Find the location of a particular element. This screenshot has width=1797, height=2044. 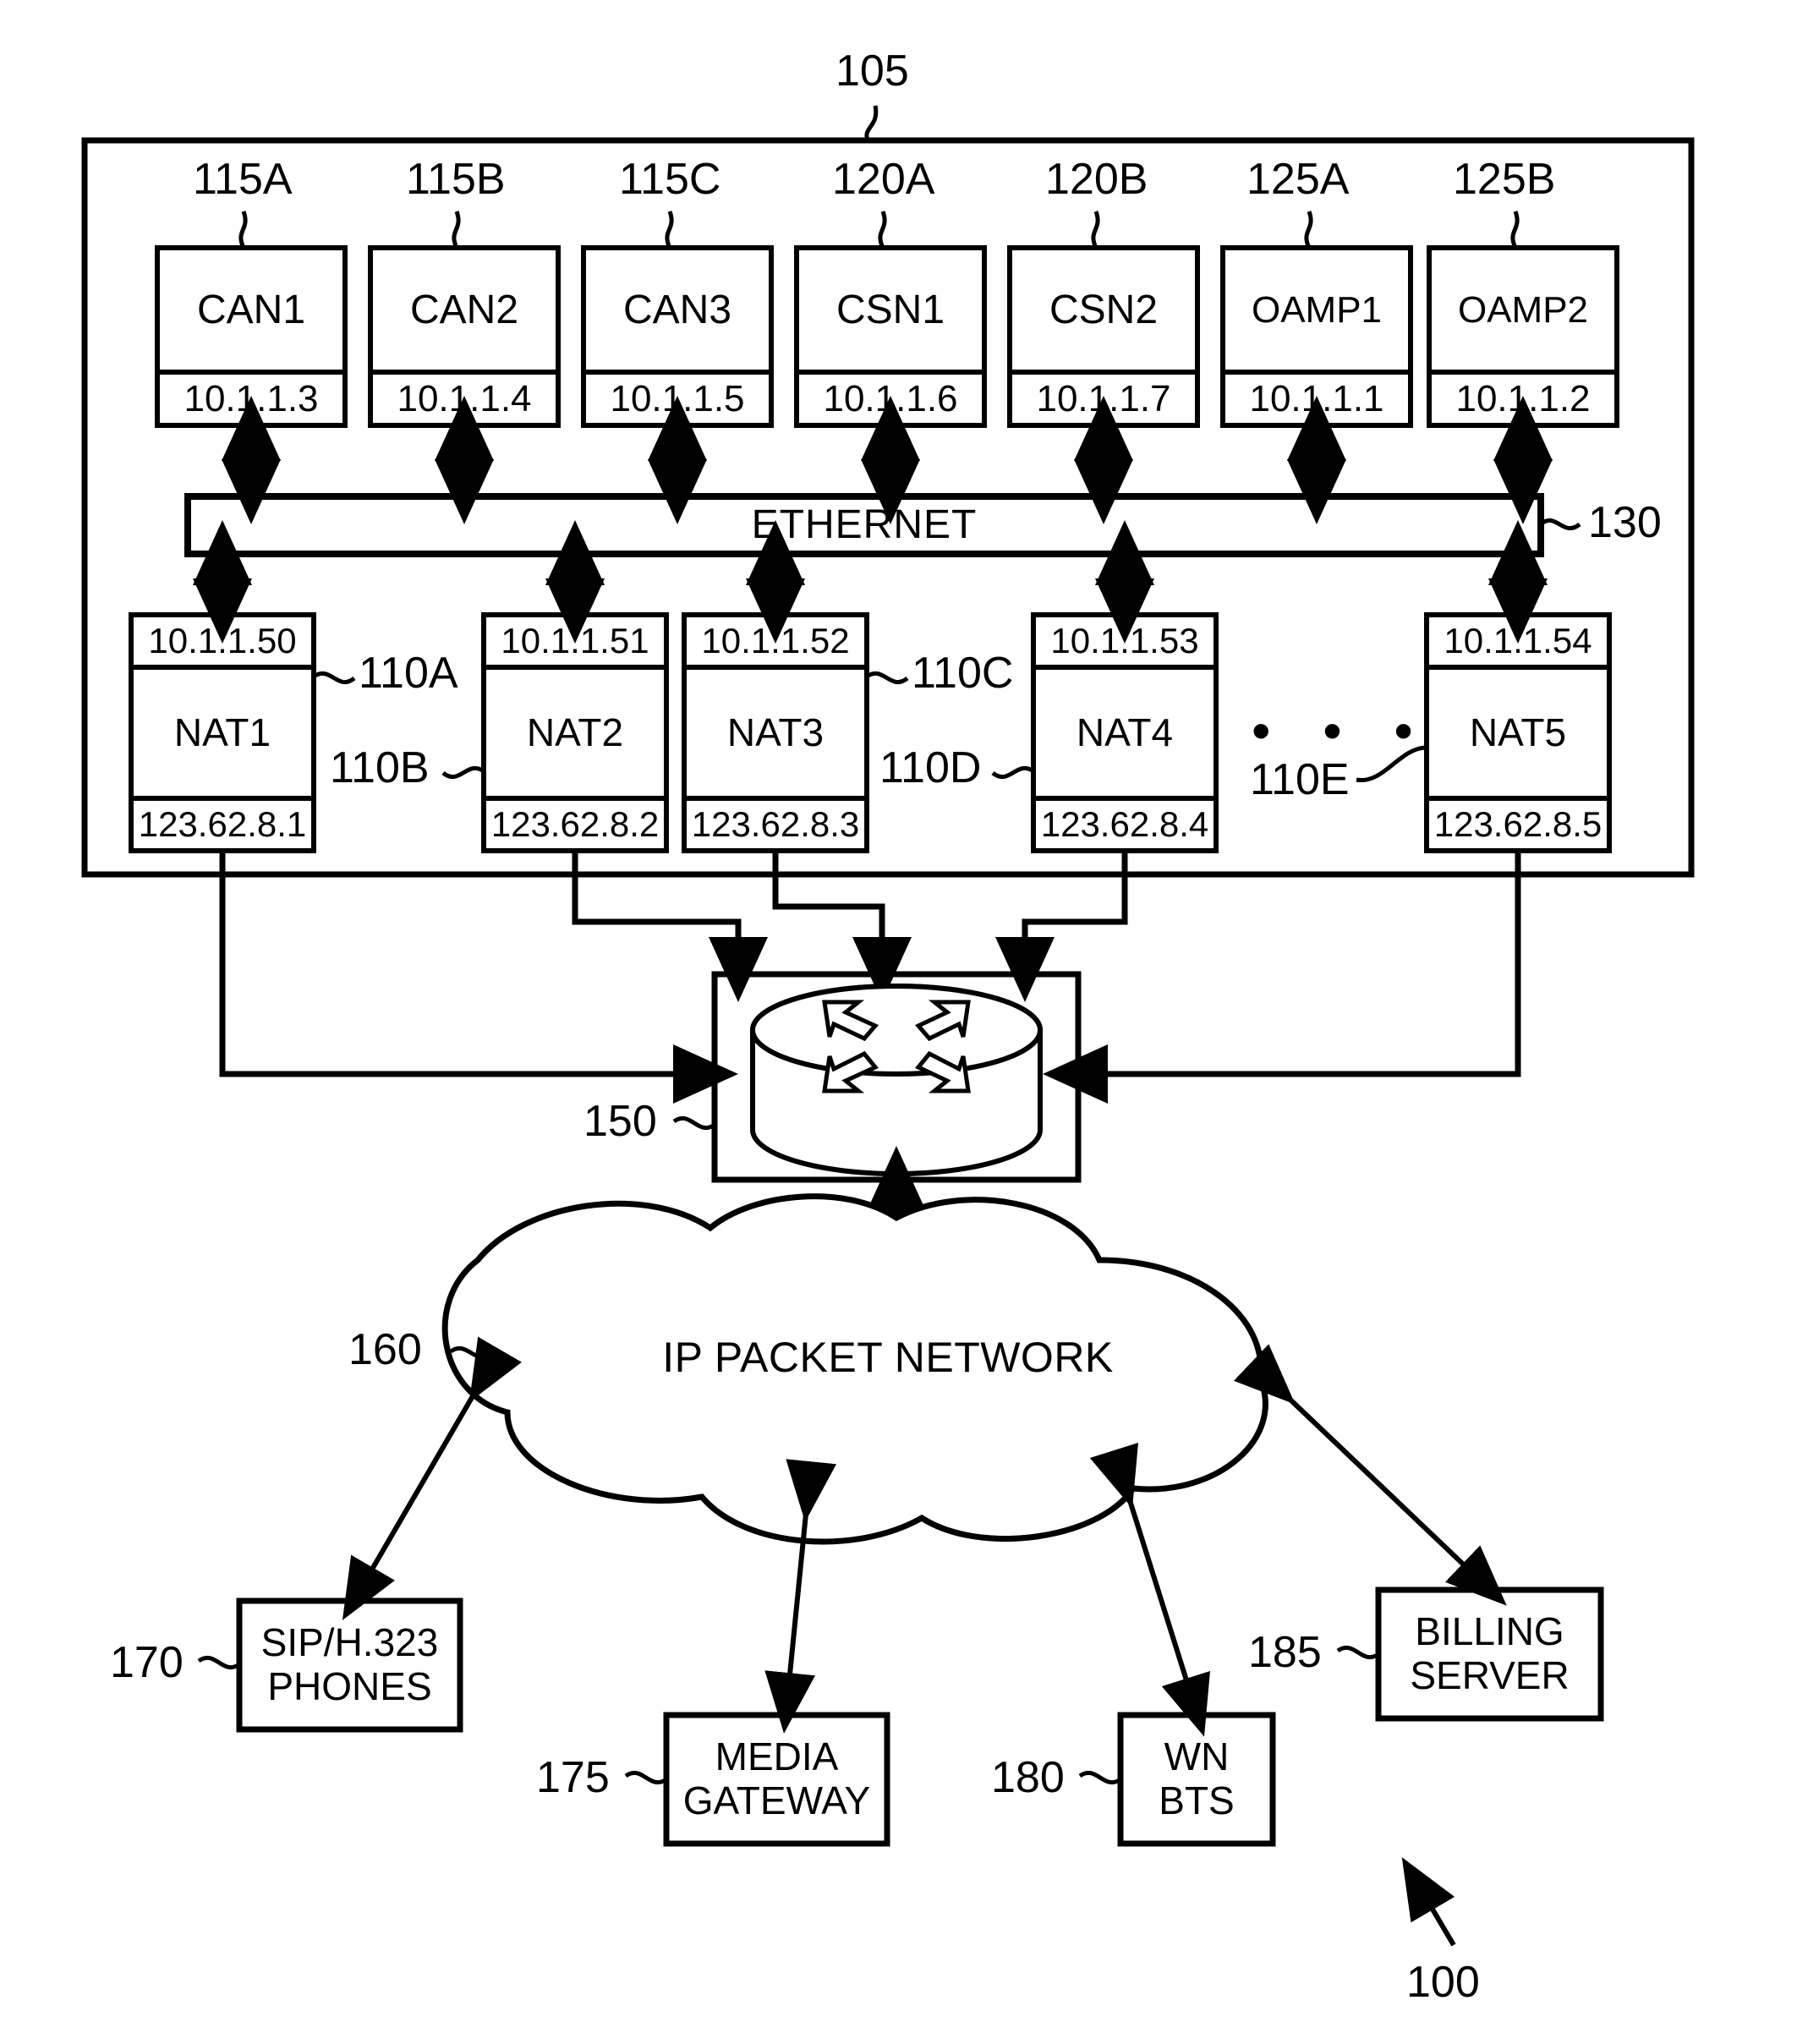

leaf-label-wn-bts: WN BTS is located at coordinates (1197, 1778).